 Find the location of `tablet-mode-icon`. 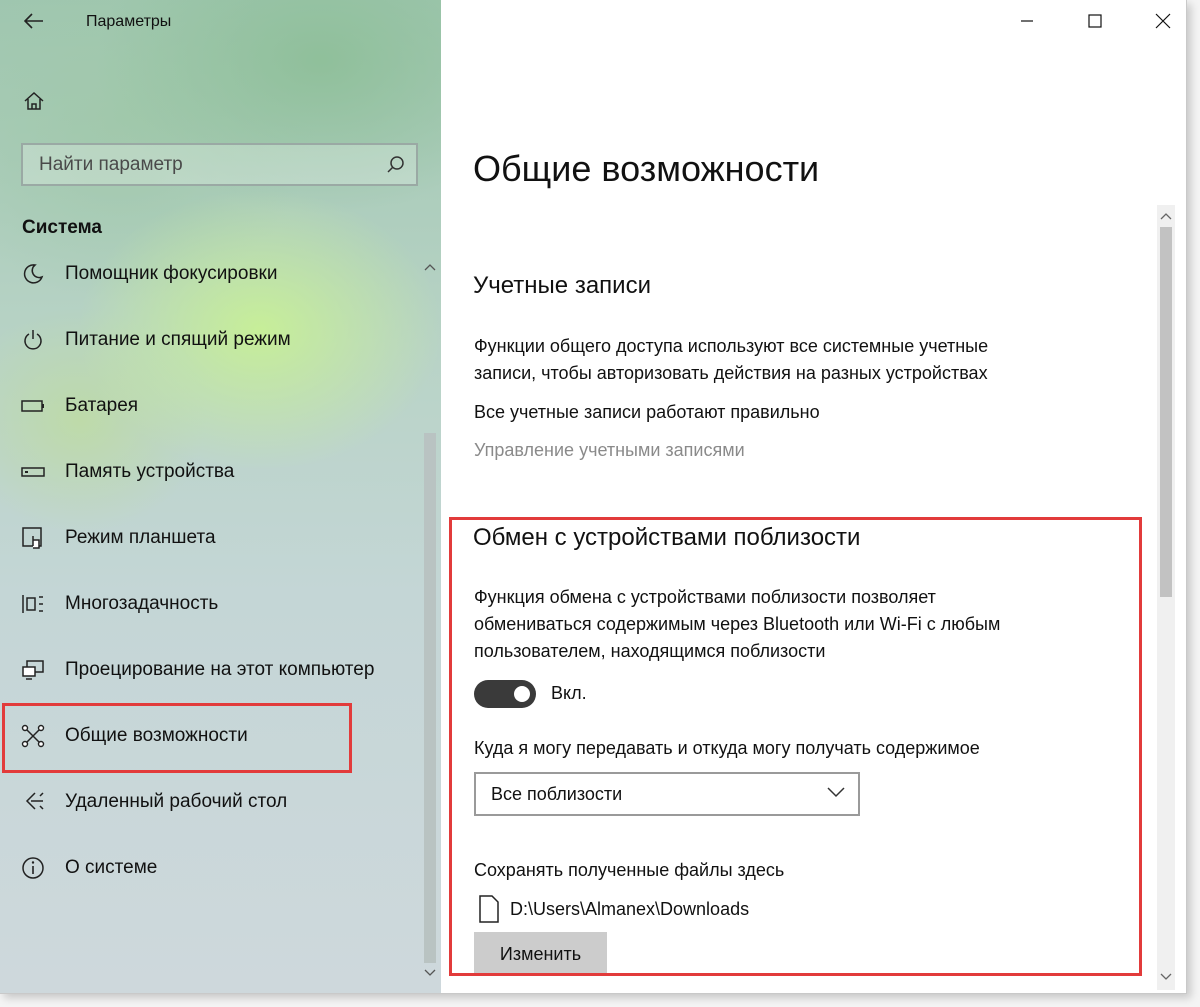

tablet-mode-icon is located at coordinates (33, 538).